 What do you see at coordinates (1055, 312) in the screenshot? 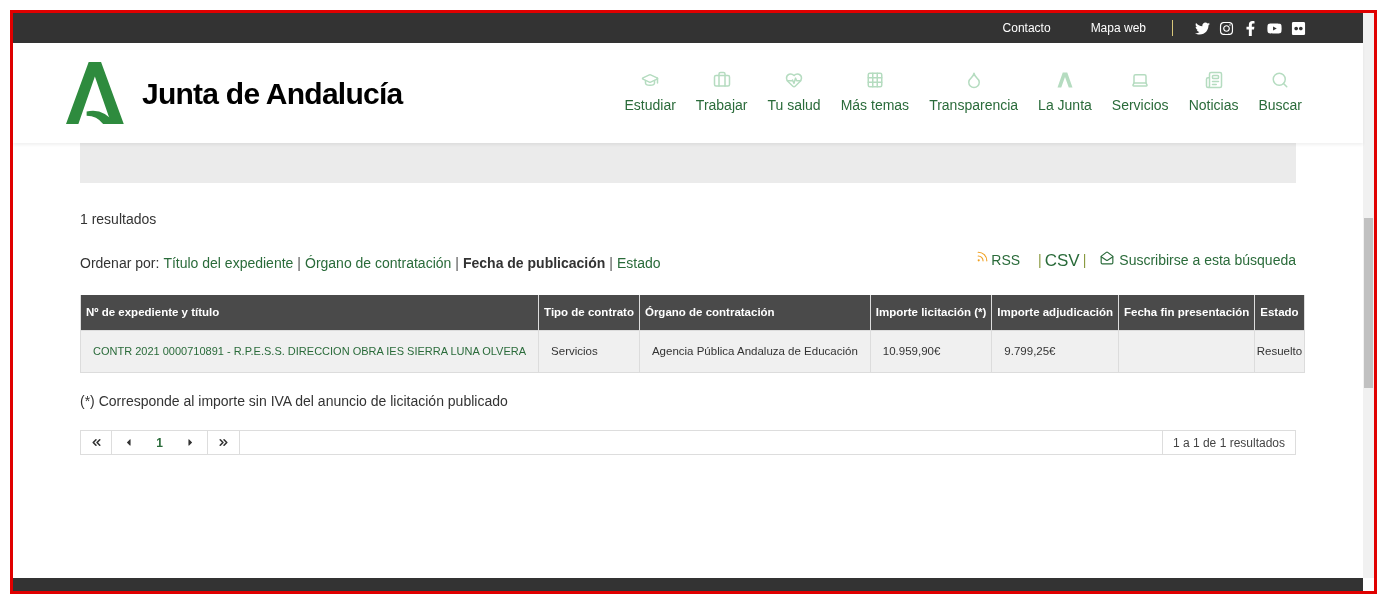
I see `column-header: Importe adjudicación` at bounding box center [1055, 312].